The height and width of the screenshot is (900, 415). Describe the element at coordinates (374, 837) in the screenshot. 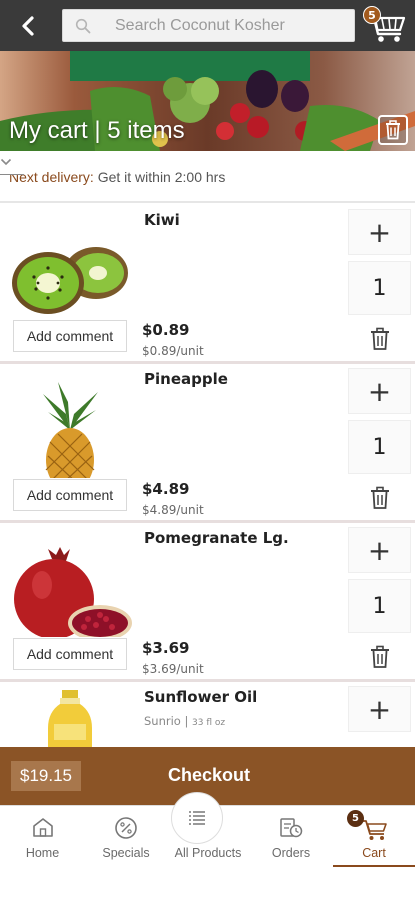

I see `nav-cart: 5 Cart` at that location.